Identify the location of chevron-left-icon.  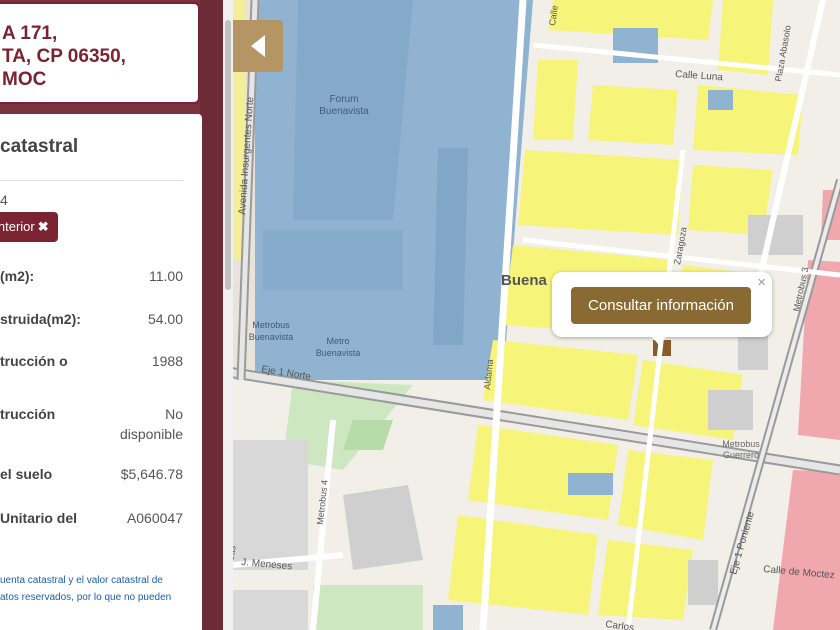
(258, 46).